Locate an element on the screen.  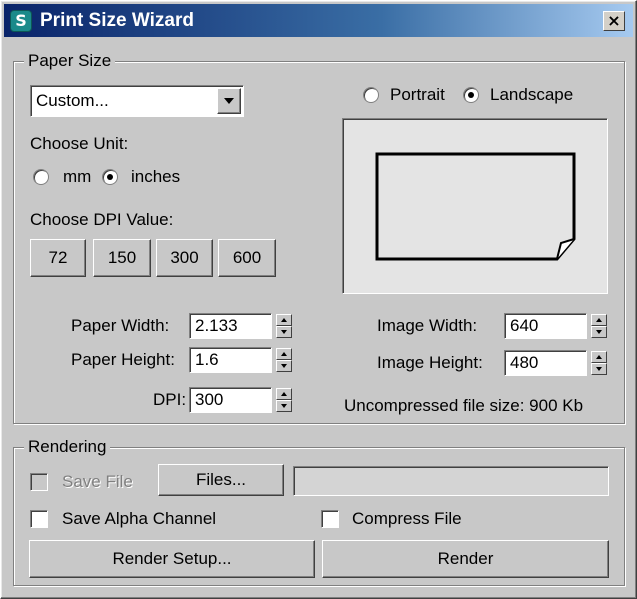
title-bar: S Print Size Wizard × is located at coordinates (318, 20).